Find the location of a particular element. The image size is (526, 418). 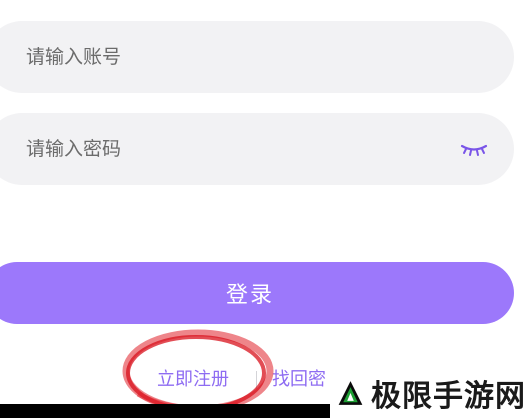

bottom-bar is located at coordinates (165, 411).